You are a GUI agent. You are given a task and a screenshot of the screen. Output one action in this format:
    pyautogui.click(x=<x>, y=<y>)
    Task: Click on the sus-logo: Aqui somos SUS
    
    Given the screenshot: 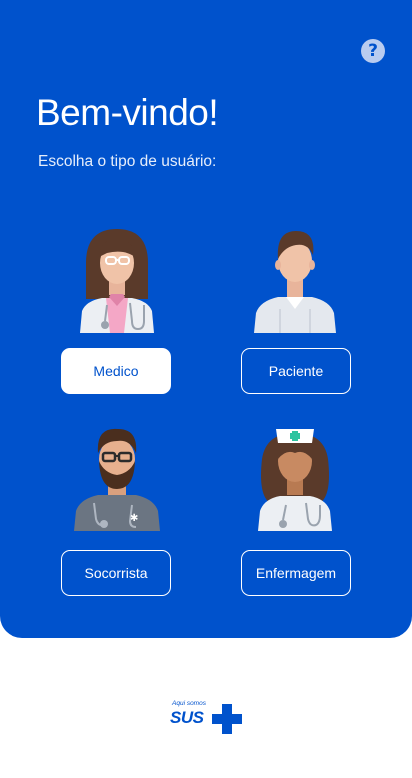 What is the action you would take?
    pyautogui.click(x=207, y=717)
    